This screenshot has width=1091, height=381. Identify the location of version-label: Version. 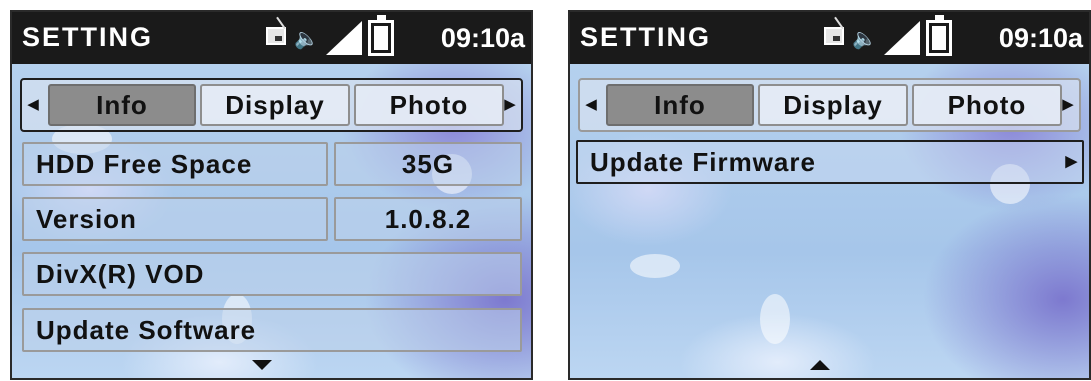
(175, 219).